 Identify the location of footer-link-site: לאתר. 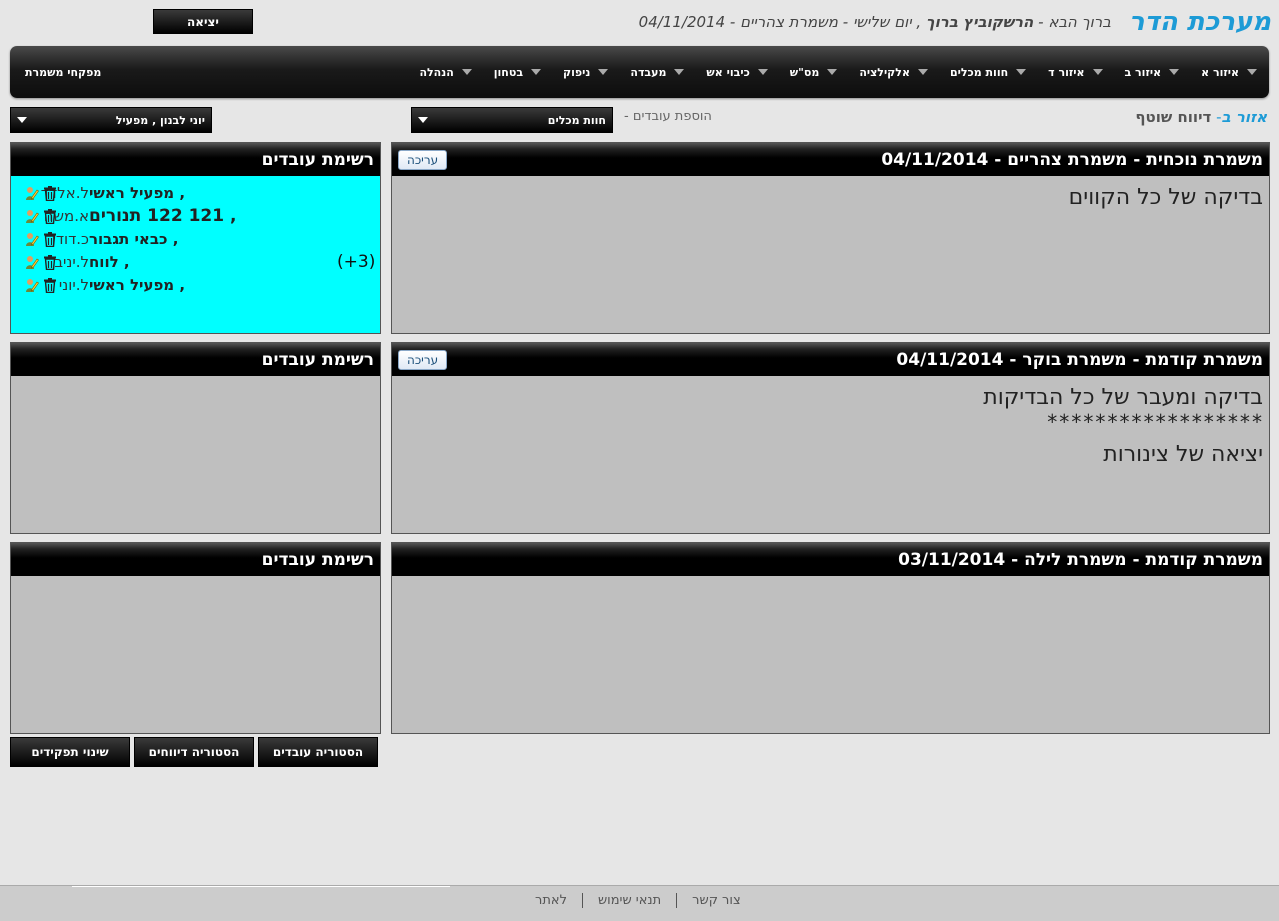
(551, 900).